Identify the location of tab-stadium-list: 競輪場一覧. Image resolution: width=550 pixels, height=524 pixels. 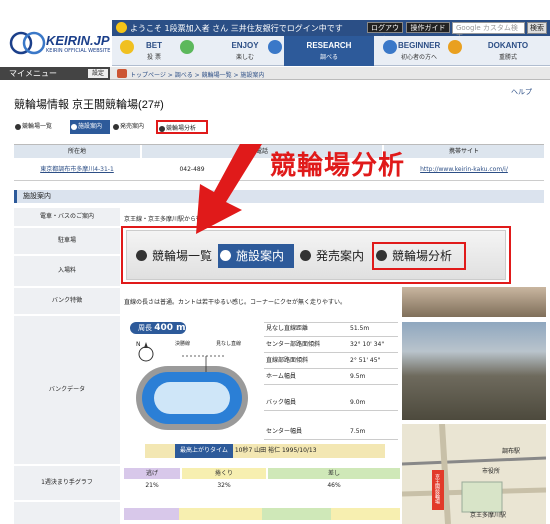
(42, 127).